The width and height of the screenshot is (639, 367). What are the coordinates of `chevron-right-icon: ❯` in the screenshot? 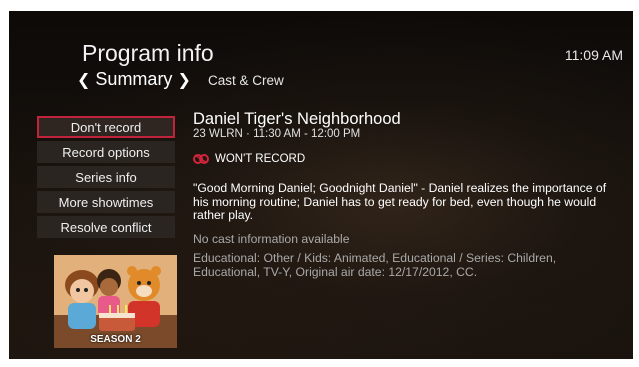 It's located at (184, 80).